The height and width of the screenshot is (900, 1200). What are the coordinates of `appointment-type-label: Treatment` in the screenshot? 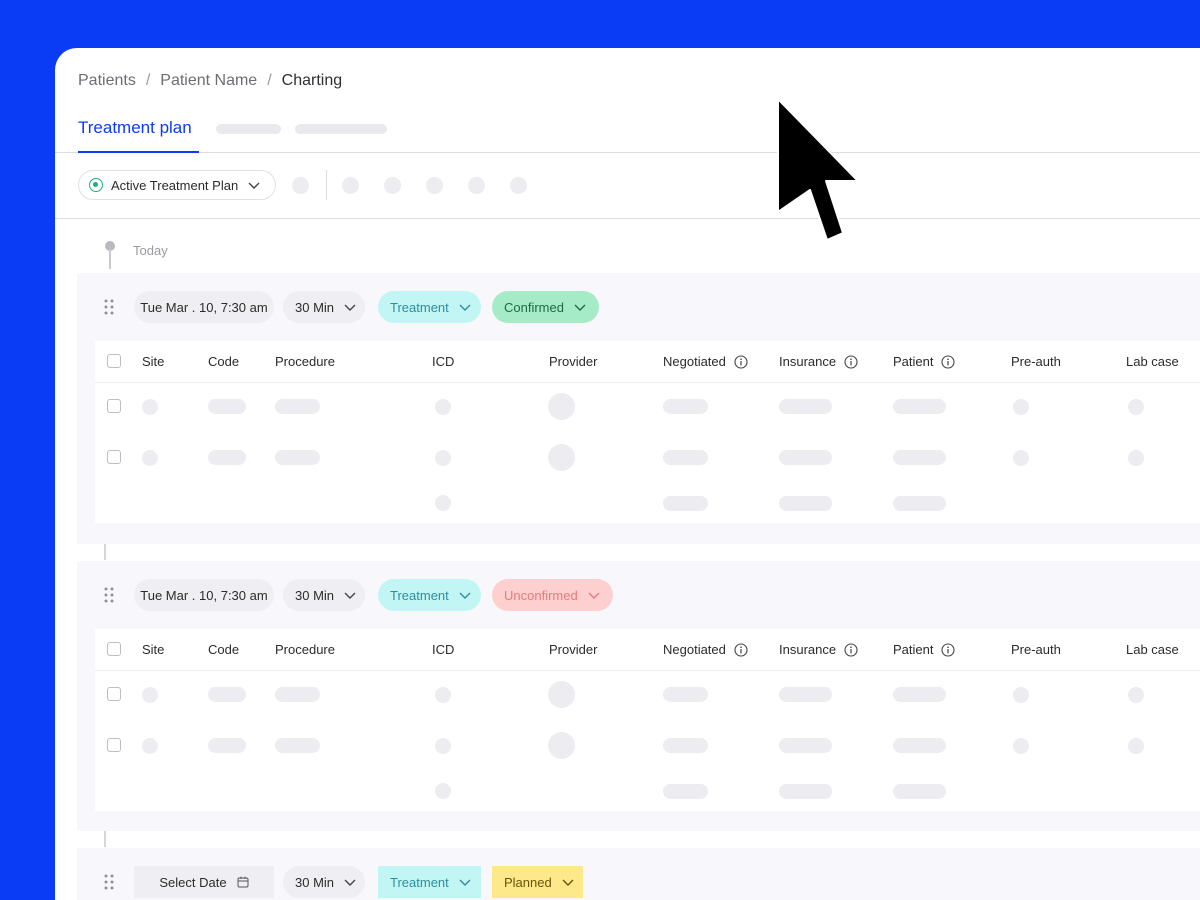 It's located at (419, 595).